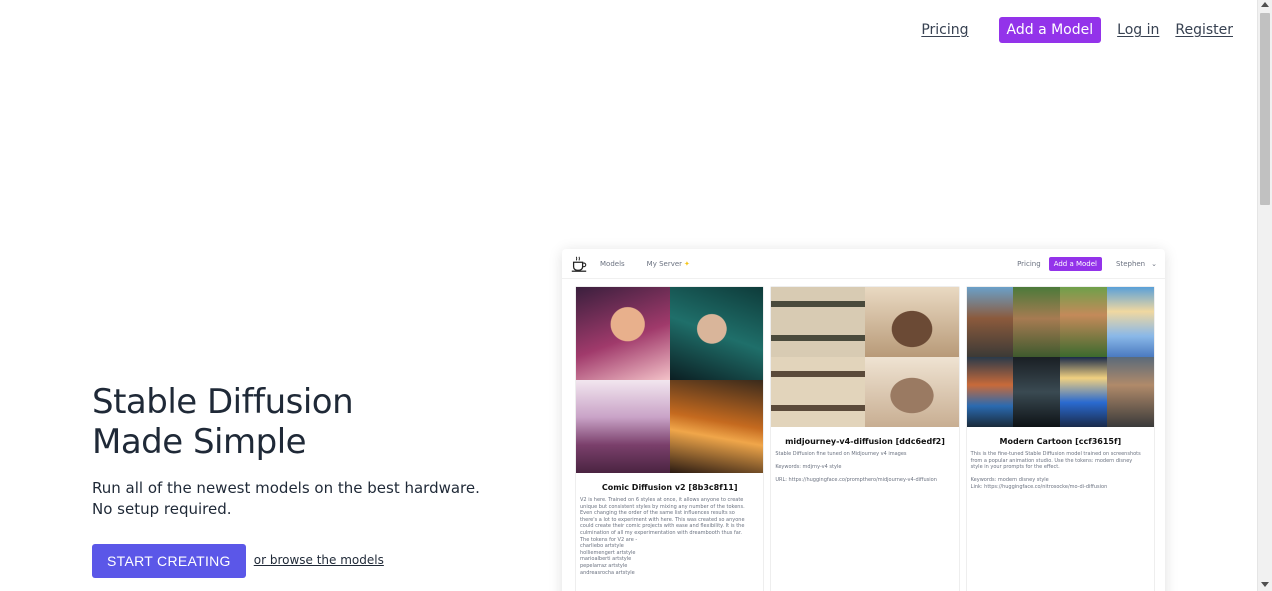  I want to click on start-creating-button: START CREATING, so click(169, 561).